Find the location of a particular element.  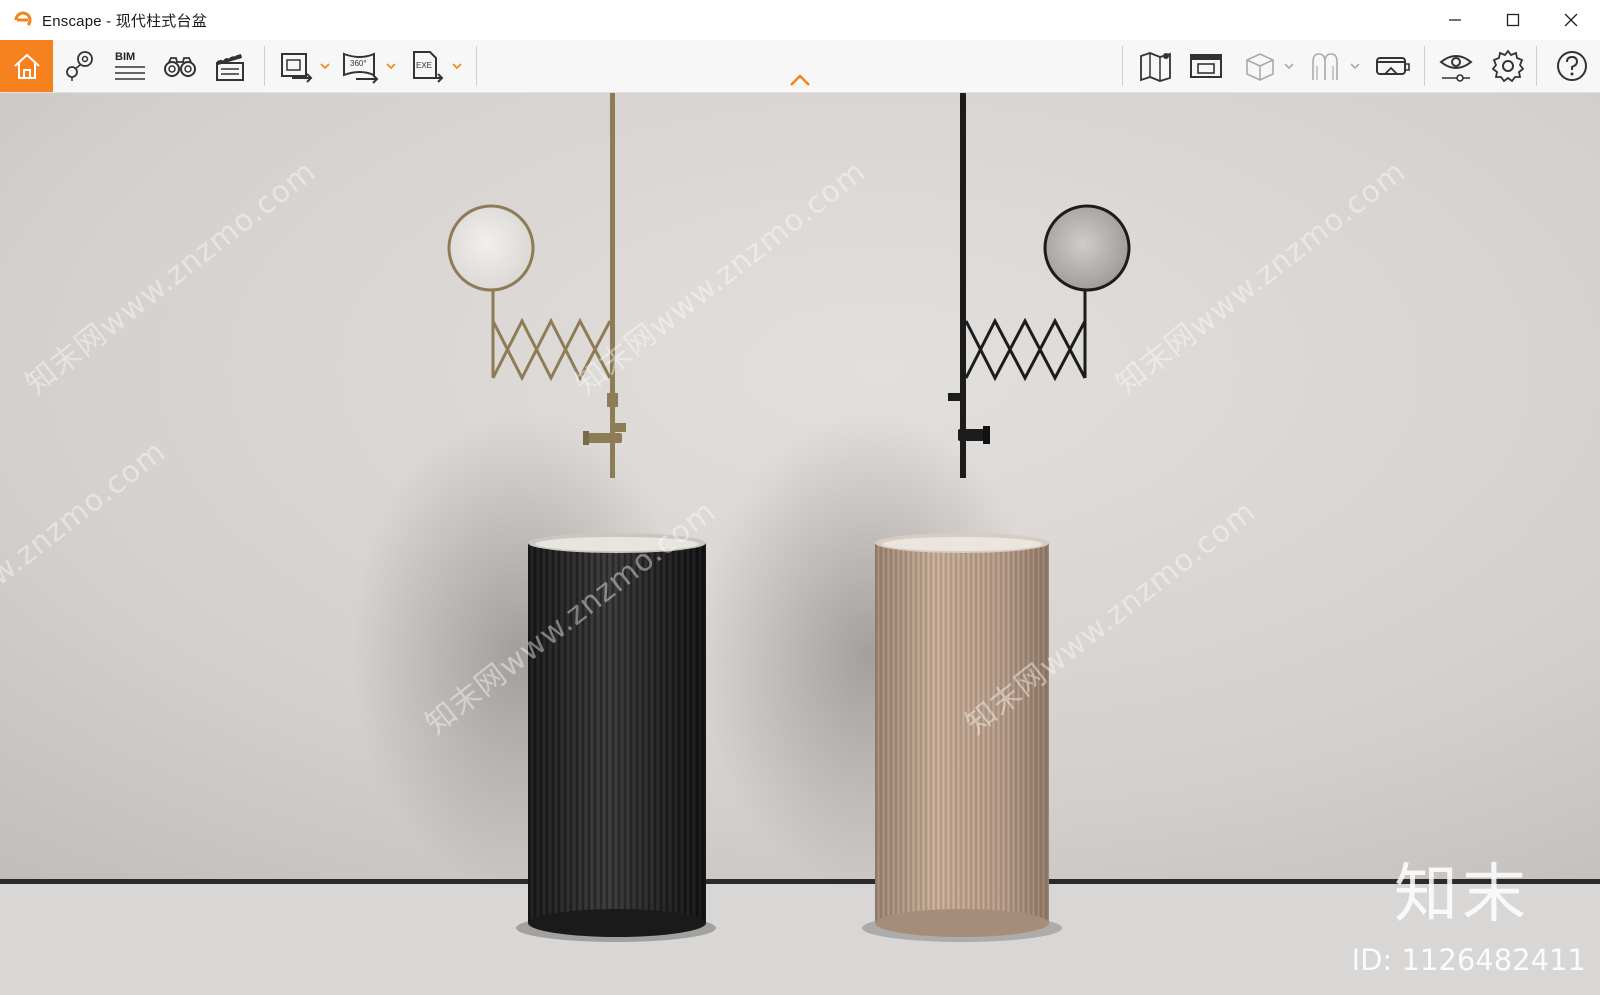

help-icon is located at coordinates (1572, 66).